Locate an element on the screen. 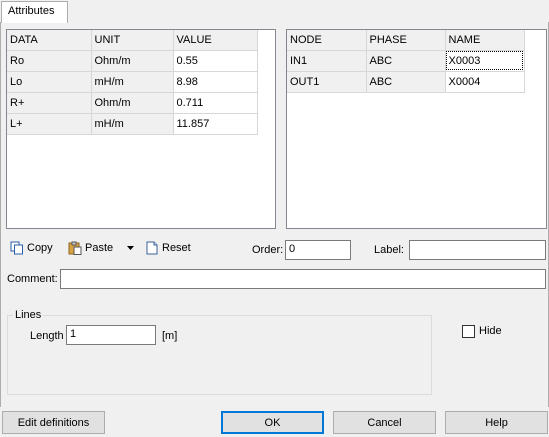 Image resolution: width=549 pixels, height=437 pixels. help-label: Help is located at coordinates (496, 422).